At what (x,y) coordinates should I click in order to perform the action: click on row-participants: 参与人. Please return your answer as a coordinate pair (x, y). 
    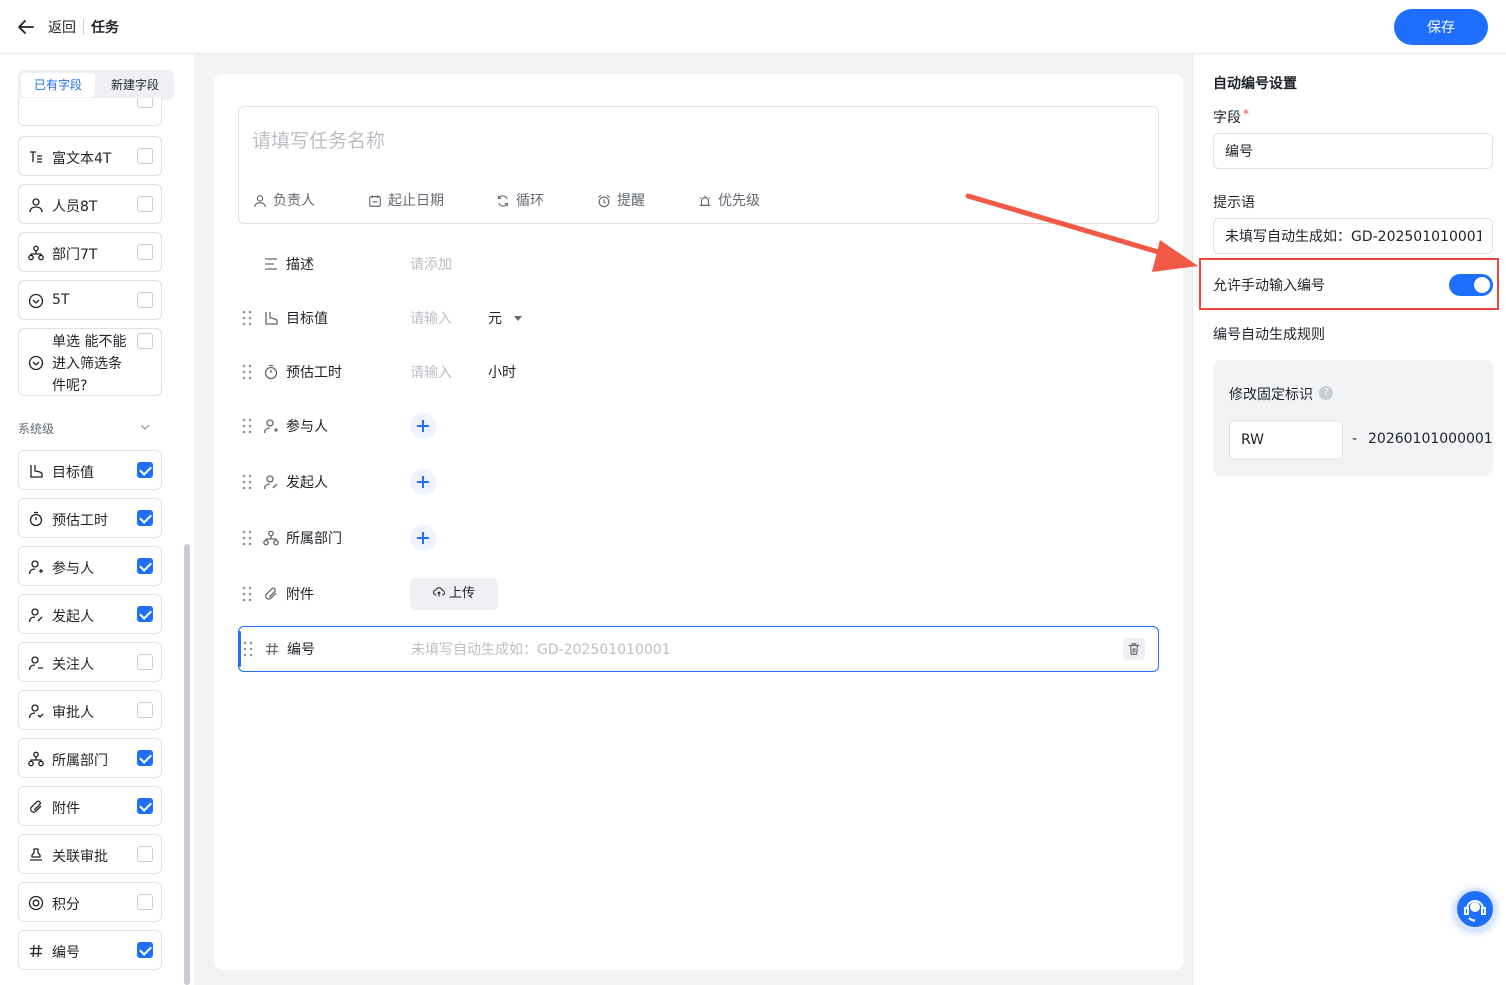
    Looking at the image, I should click on (698, 426).